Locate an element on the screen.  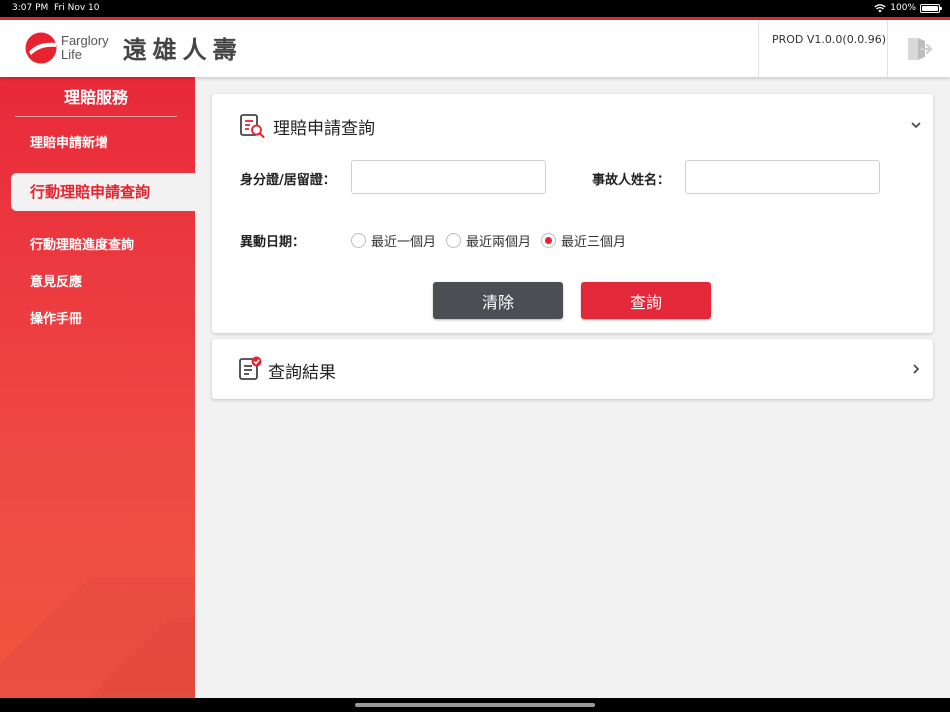
sidebar-item-claim-query: 行動理賠申請查詢 is located at coordinates (103, 192).